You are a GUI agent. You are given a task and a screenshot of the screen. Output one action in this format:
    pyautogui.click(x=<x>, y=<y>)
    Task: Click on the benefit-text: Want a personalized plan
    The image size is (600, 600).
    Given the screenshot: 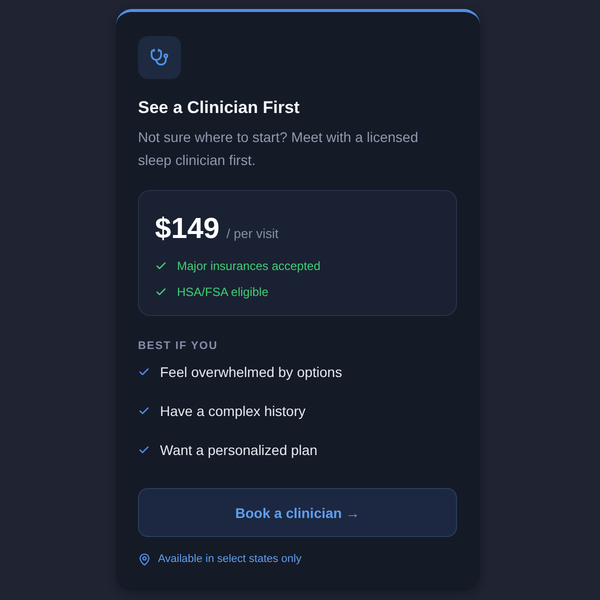 What is the action you would take?
    pyautogui.click(x=239, y=450)
    